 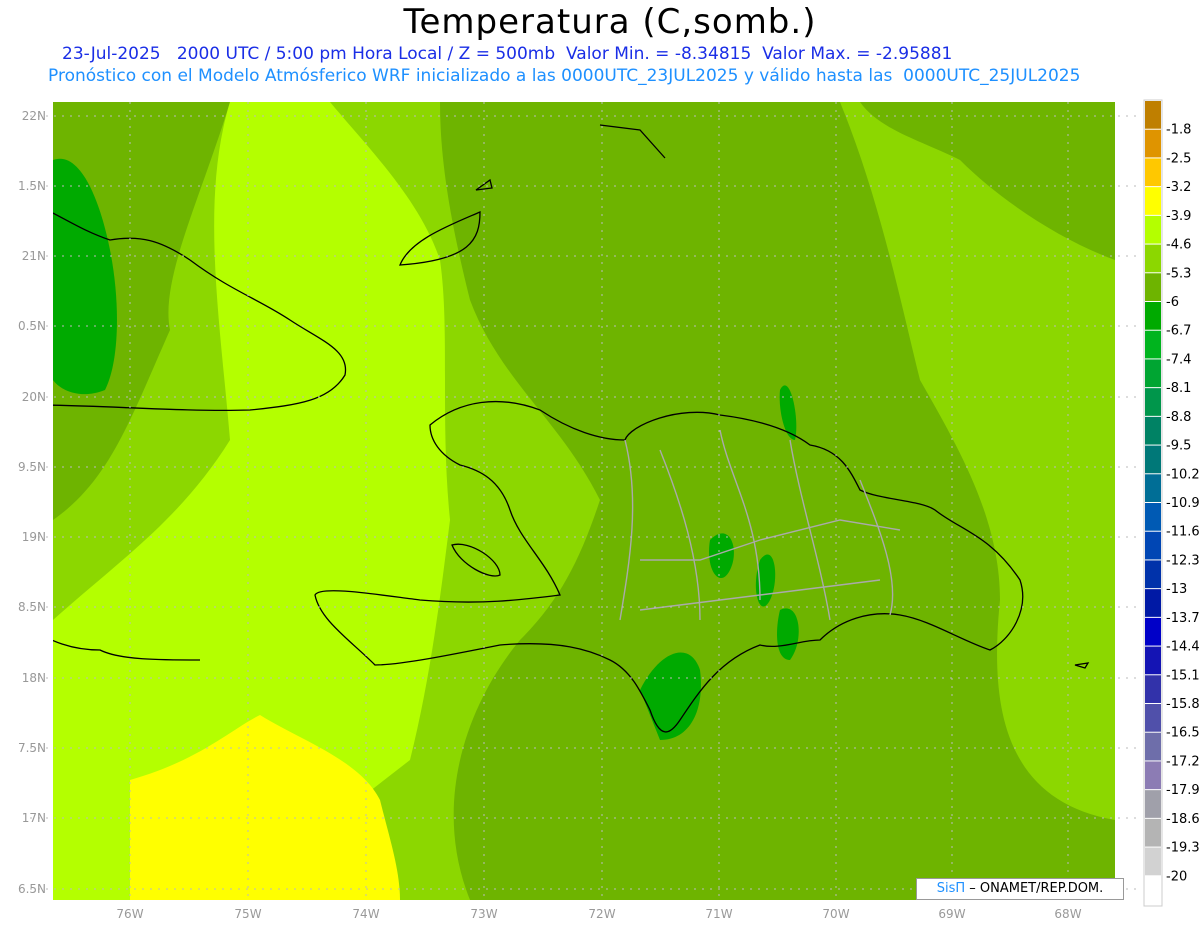 What do you see at coordinates (129, 914) in the screenshot?
I see `lon-label: 76W` at bounding box center [129, 914].